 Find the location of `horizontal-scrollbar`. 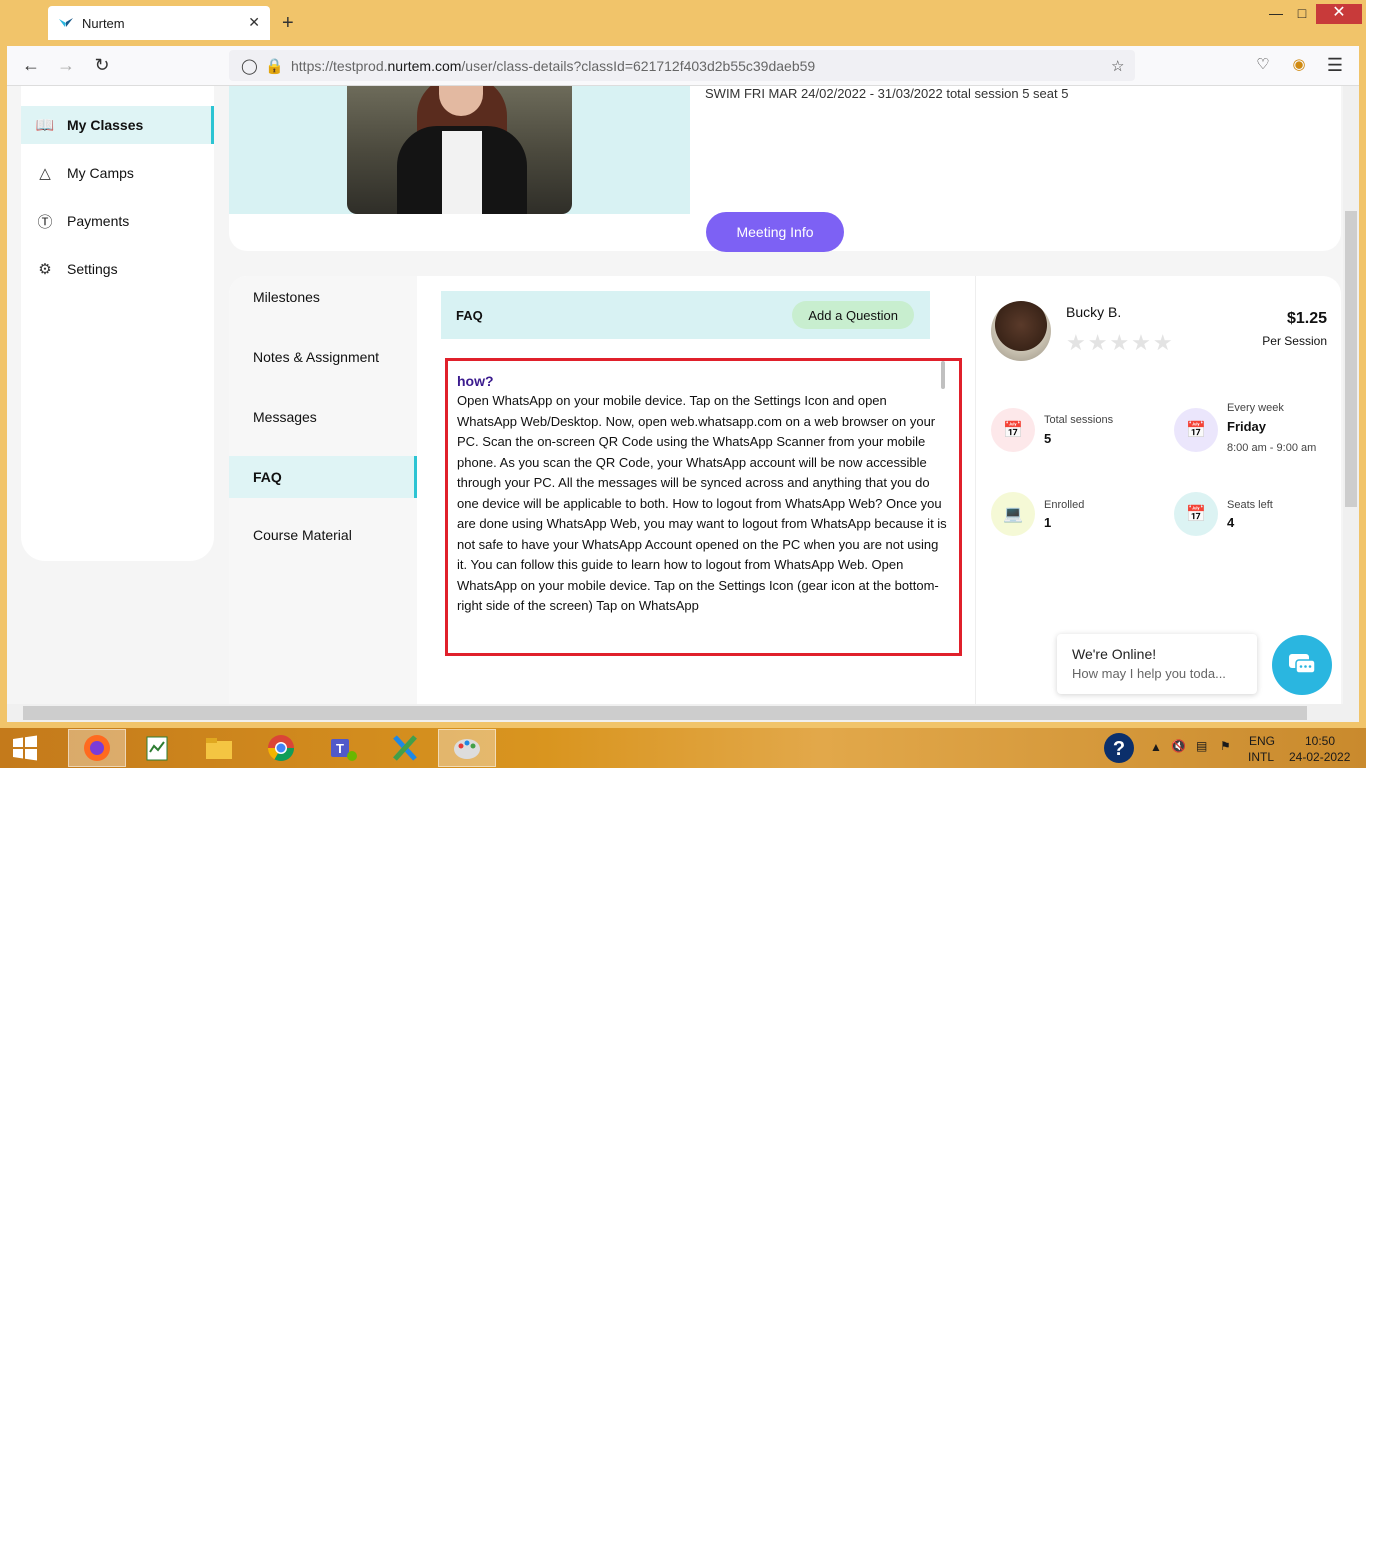

horizontal-scrollbar is located at coordinates (683, 713).